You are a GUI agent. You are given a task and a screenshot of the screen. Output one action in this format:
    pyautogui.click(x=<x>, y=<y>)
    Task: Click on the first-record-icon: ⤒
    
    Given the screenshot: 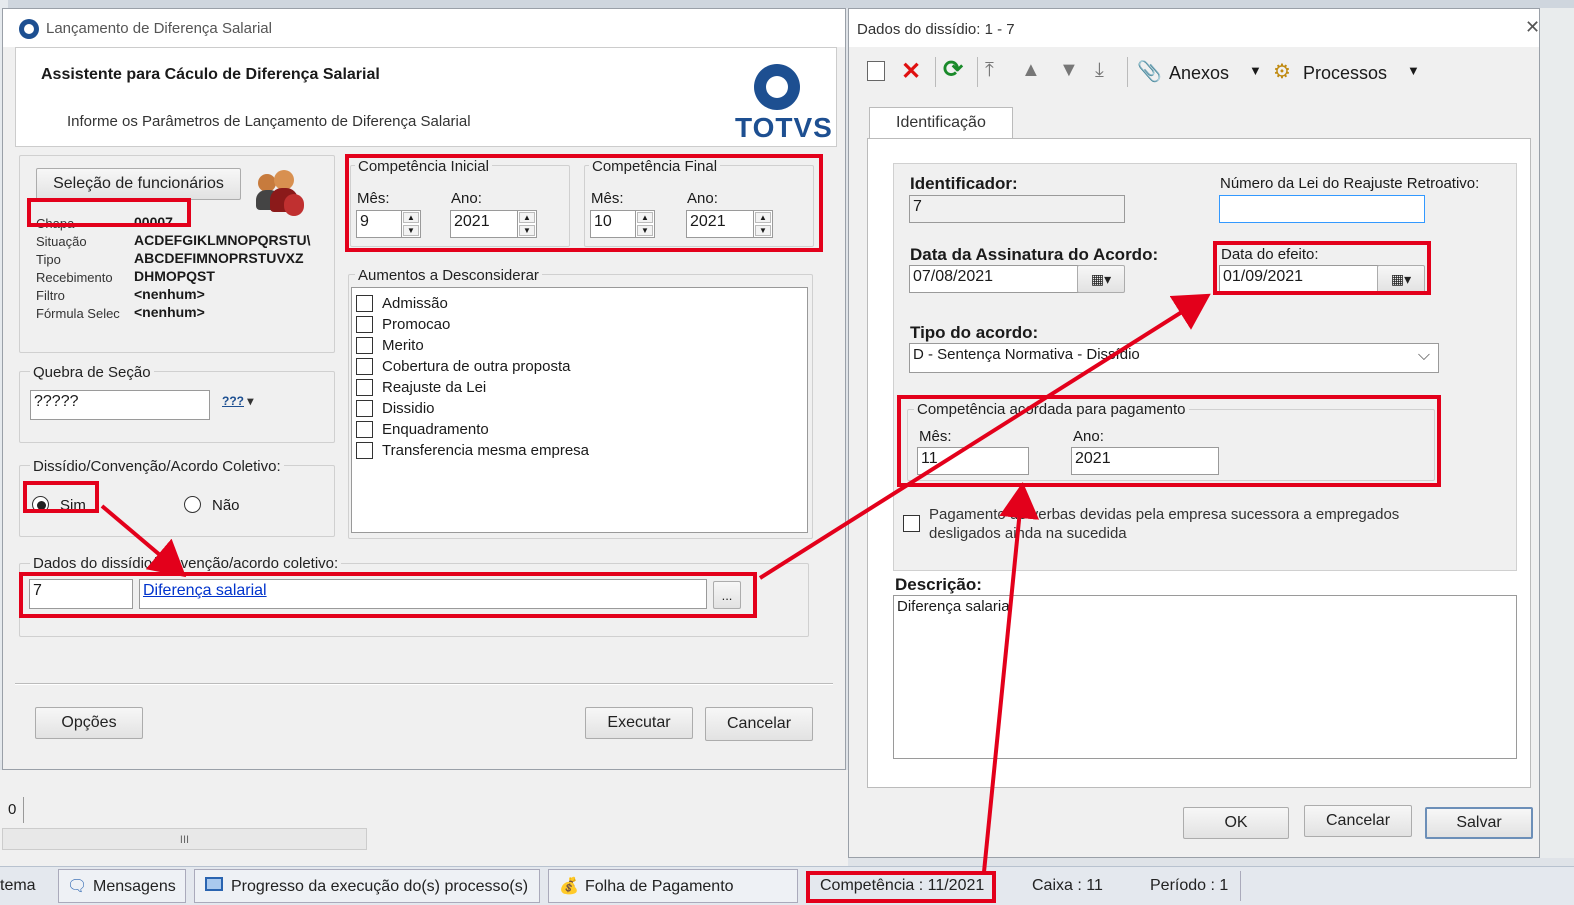 What is the action you would take?
    pyautogui.click(x=989, y=70)
    